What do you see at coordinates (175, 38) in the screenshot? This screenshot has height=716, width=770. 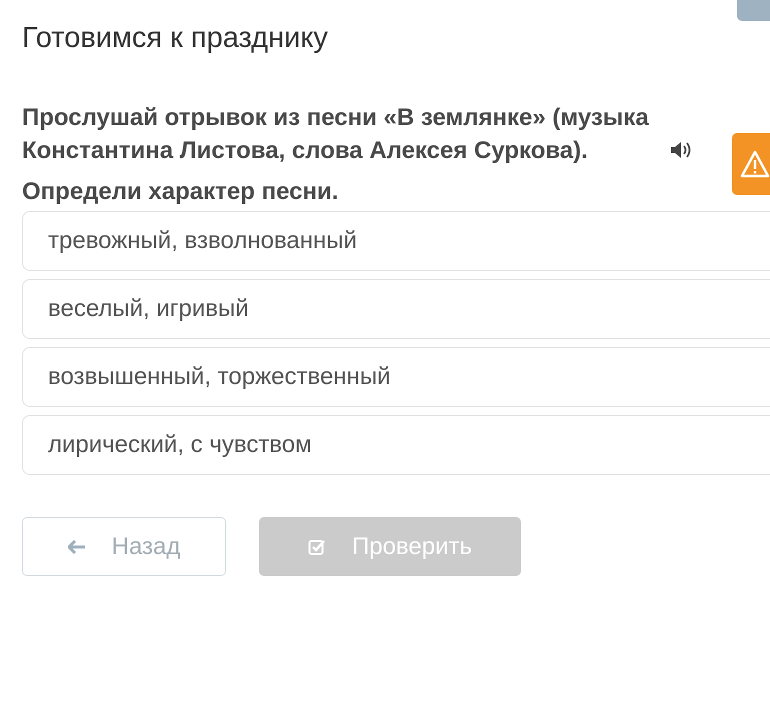 I see `page-title: Готовимся к празднику` at bounding box center [175, 38].